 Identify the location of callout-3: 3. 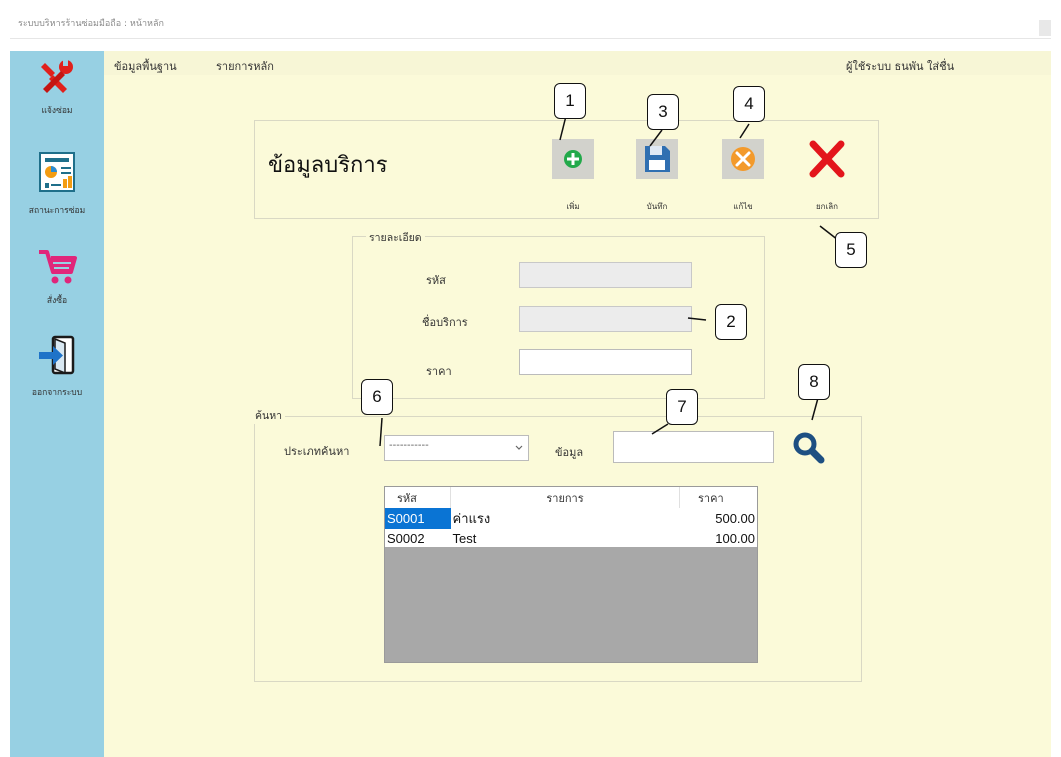
(663, 112).